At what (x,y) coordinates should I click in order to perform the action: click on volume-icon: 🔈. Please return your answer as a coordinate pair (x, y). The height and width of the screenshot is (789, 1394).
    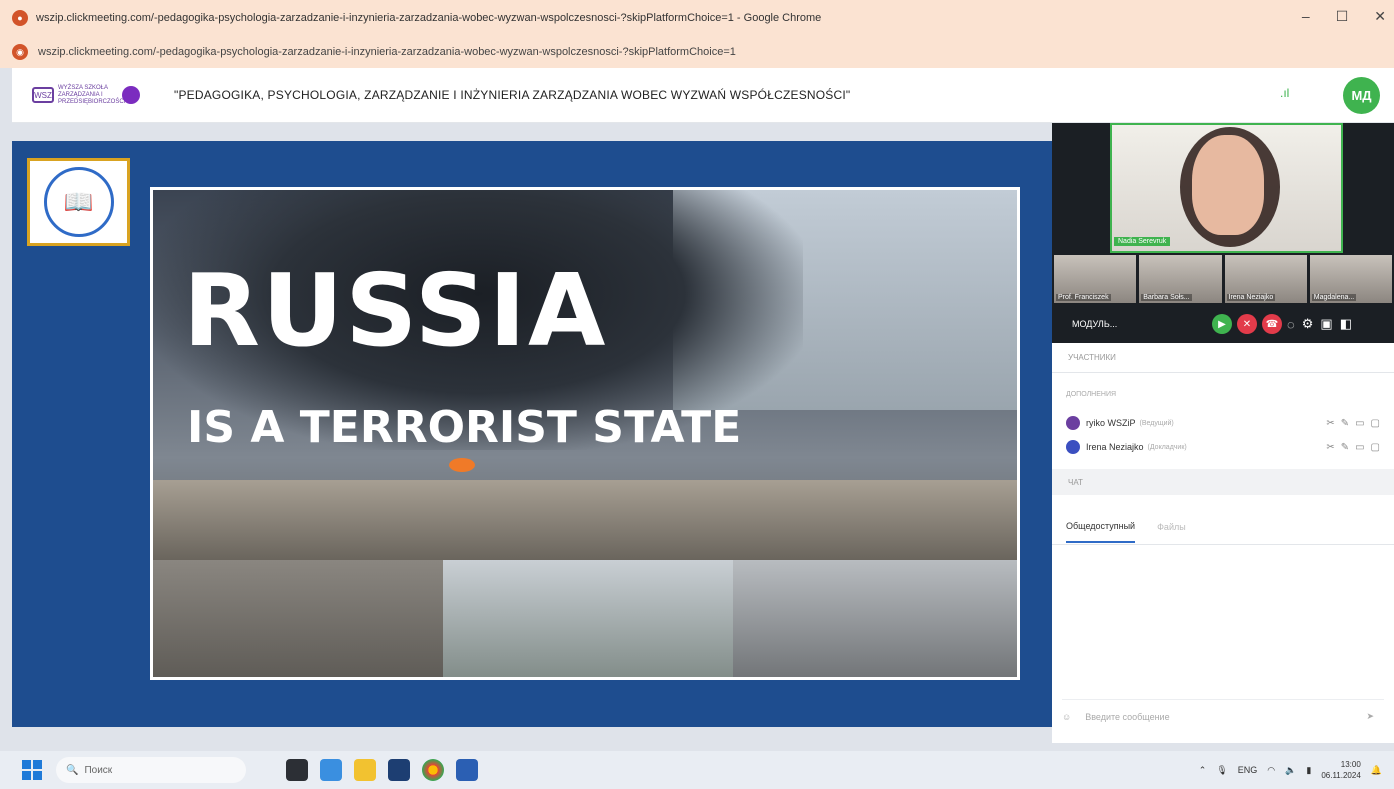
    Looking at the image, I should click on (1290, 770).